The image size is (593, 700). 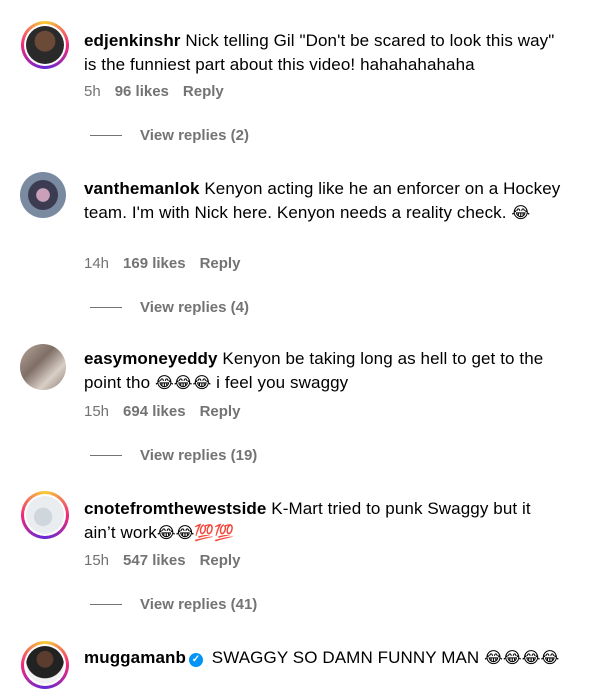 I want to click on view-replies-label: View replies (4), so click(x=194, y=307).